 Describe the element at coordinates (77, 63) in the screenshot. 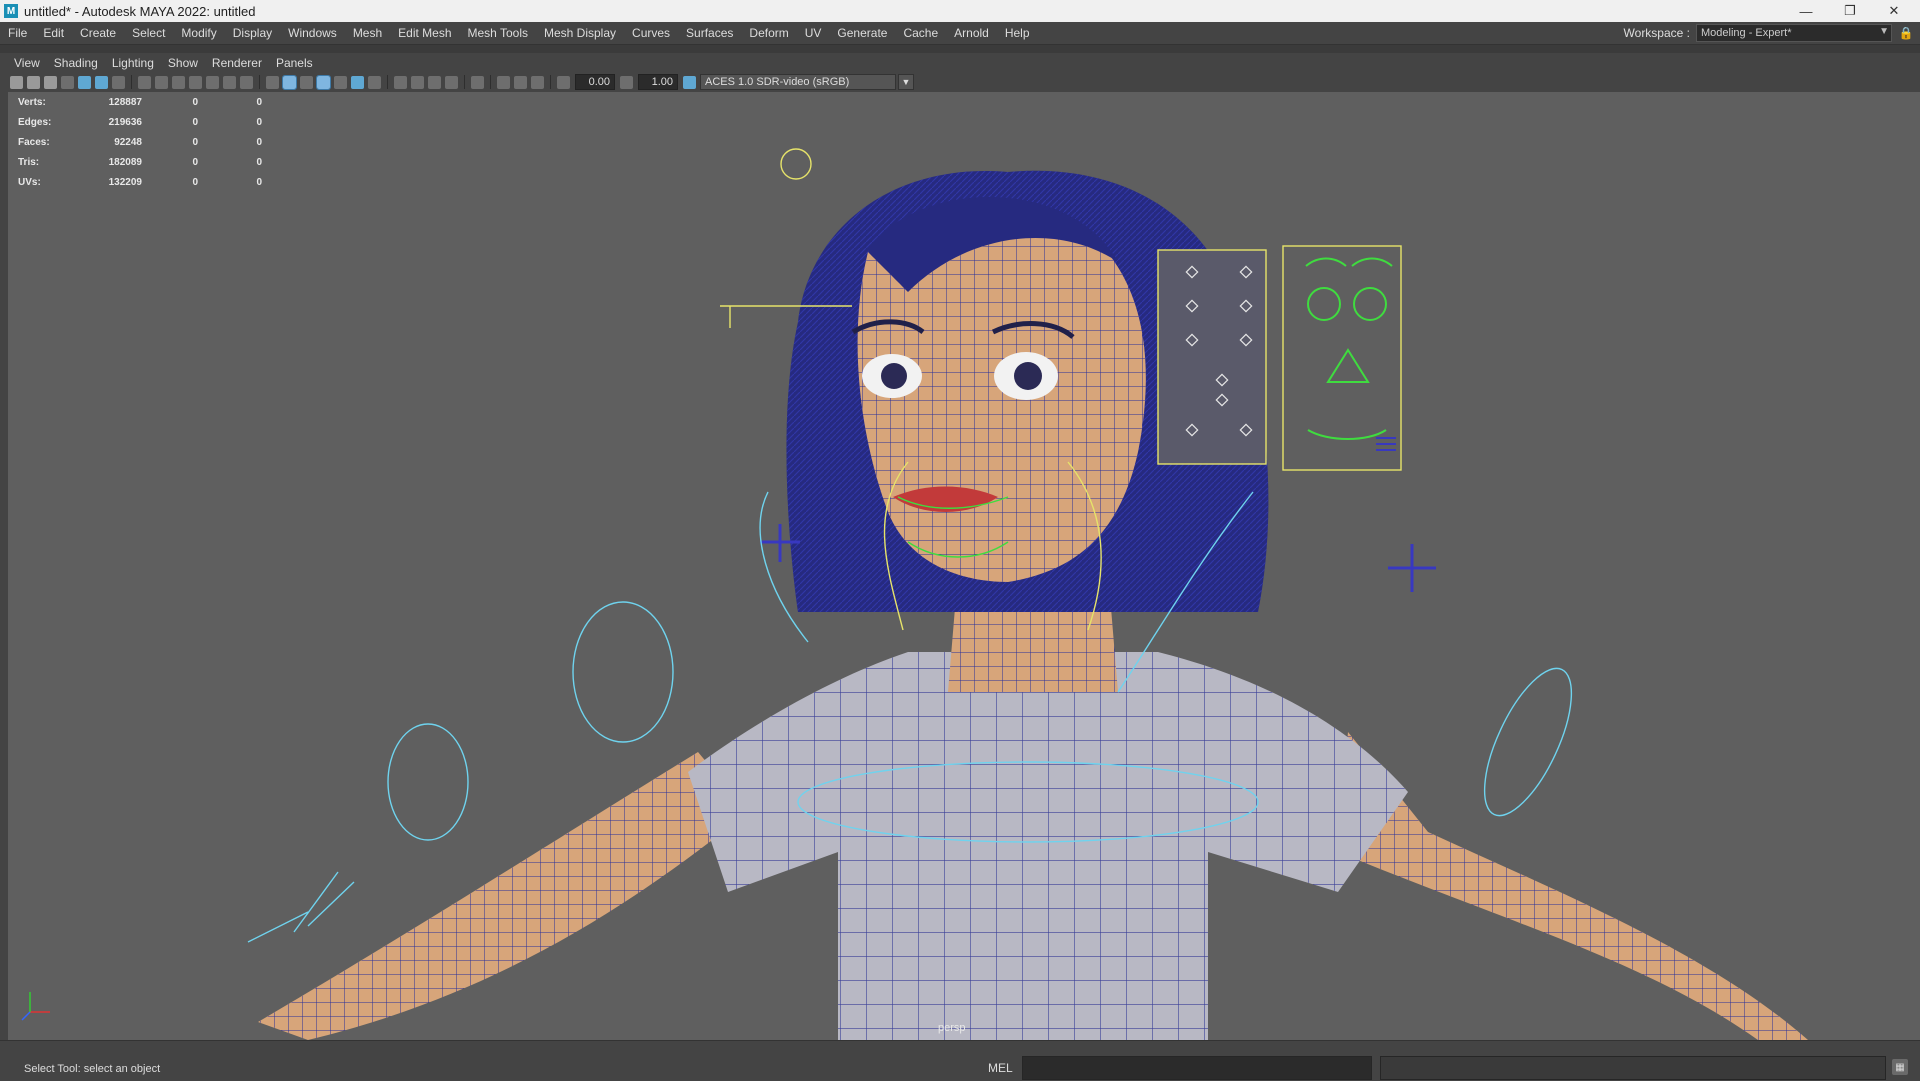

I see `panel-menu-shading: Shading` at that location.